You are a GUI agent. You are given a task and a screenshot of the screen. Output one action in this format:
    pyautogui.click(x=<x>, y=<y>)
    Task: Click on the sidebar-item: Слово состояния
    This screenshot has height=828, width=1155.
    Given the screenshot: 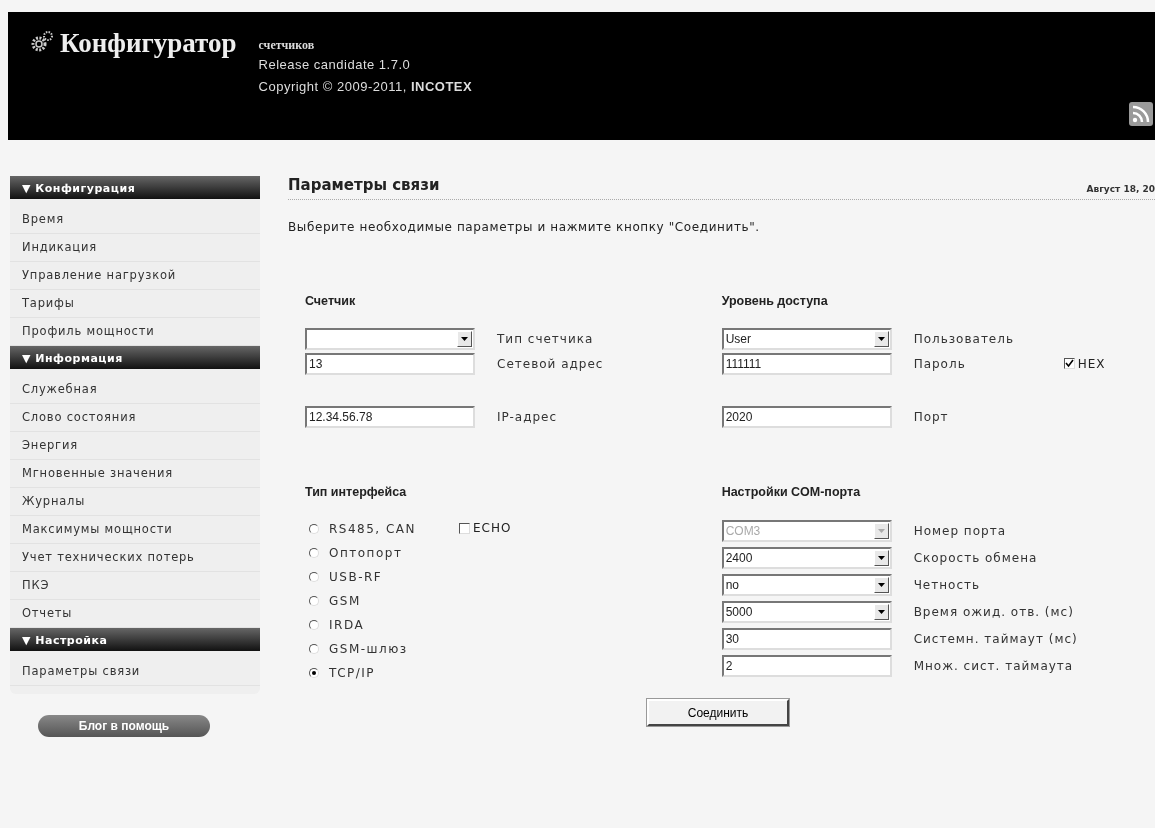 What is the action you would take?
    pyautogui.click(x=135, y=418)
    